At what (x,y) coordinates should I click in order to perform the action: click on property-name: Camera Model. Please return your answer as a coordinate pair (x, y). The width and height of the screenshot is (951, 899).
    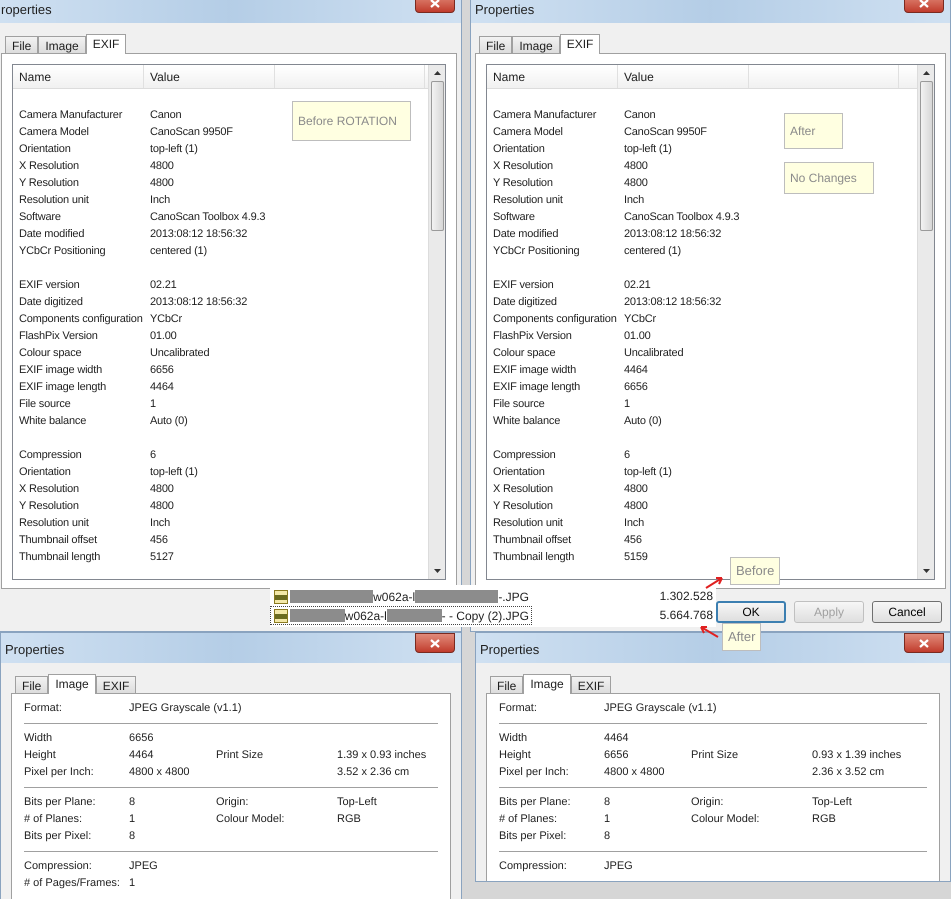
    Looking at the image, I should click on (54, 132).